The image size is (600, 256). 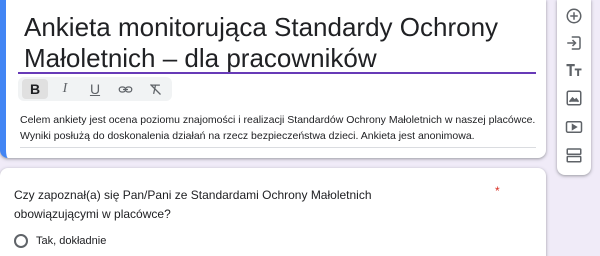 I want to click on link-button, so click(x=125, y=89).